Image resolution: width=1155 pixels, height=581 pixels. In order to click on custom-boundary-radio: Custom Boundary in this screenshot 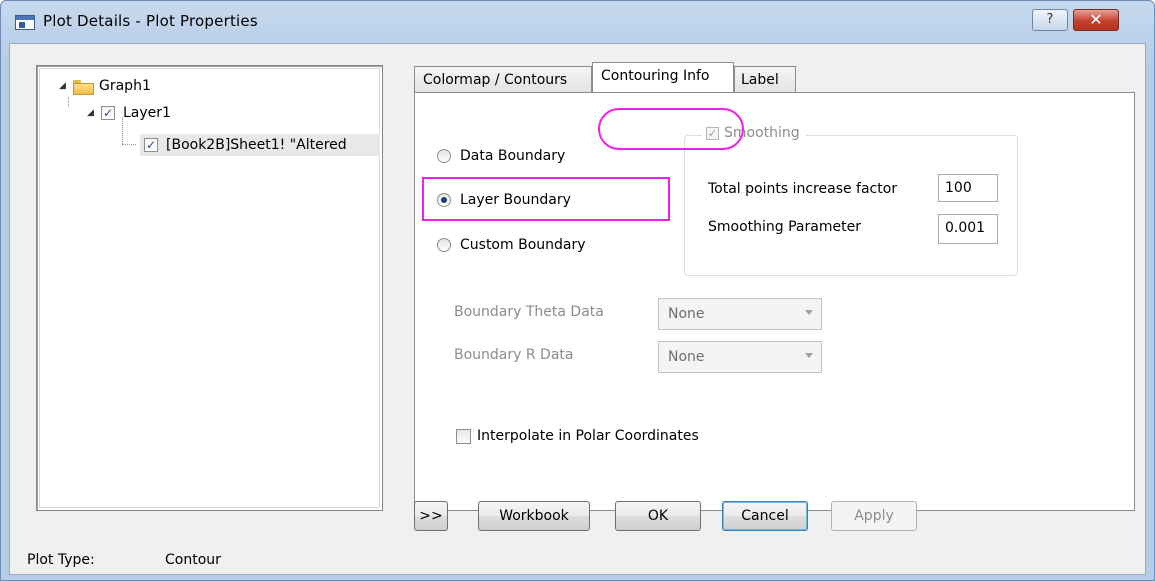, I will do `click(511, 245)`.